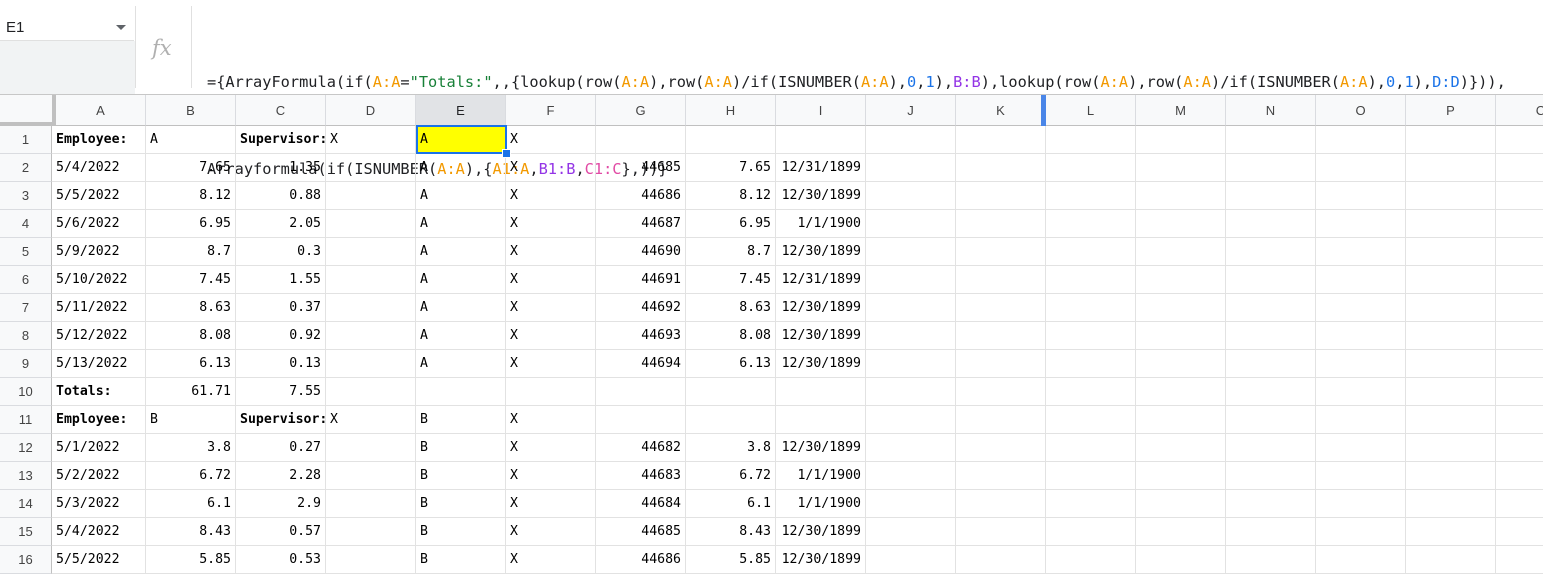 The width and height of the screenshot is (1543, 574). I want to click on cell-i6: 12/31/1899, so click(821, 280).